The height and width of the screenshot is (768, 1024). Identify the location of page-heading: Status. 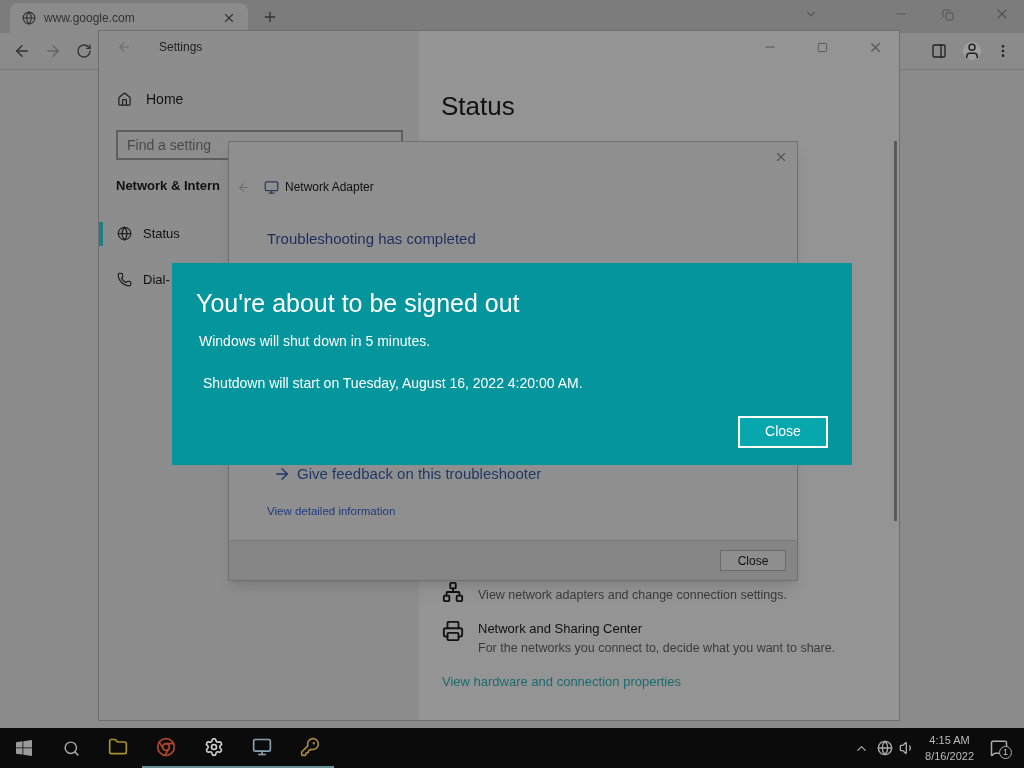
(478, 106).